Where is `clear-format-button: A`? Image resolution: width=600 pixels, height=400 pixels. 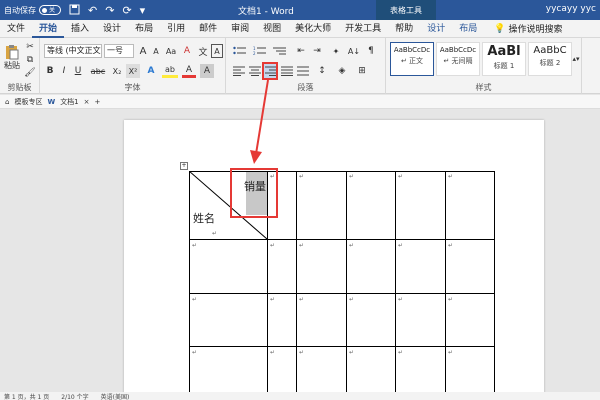 clear-format-button: A is located at coordinates (187, 51).